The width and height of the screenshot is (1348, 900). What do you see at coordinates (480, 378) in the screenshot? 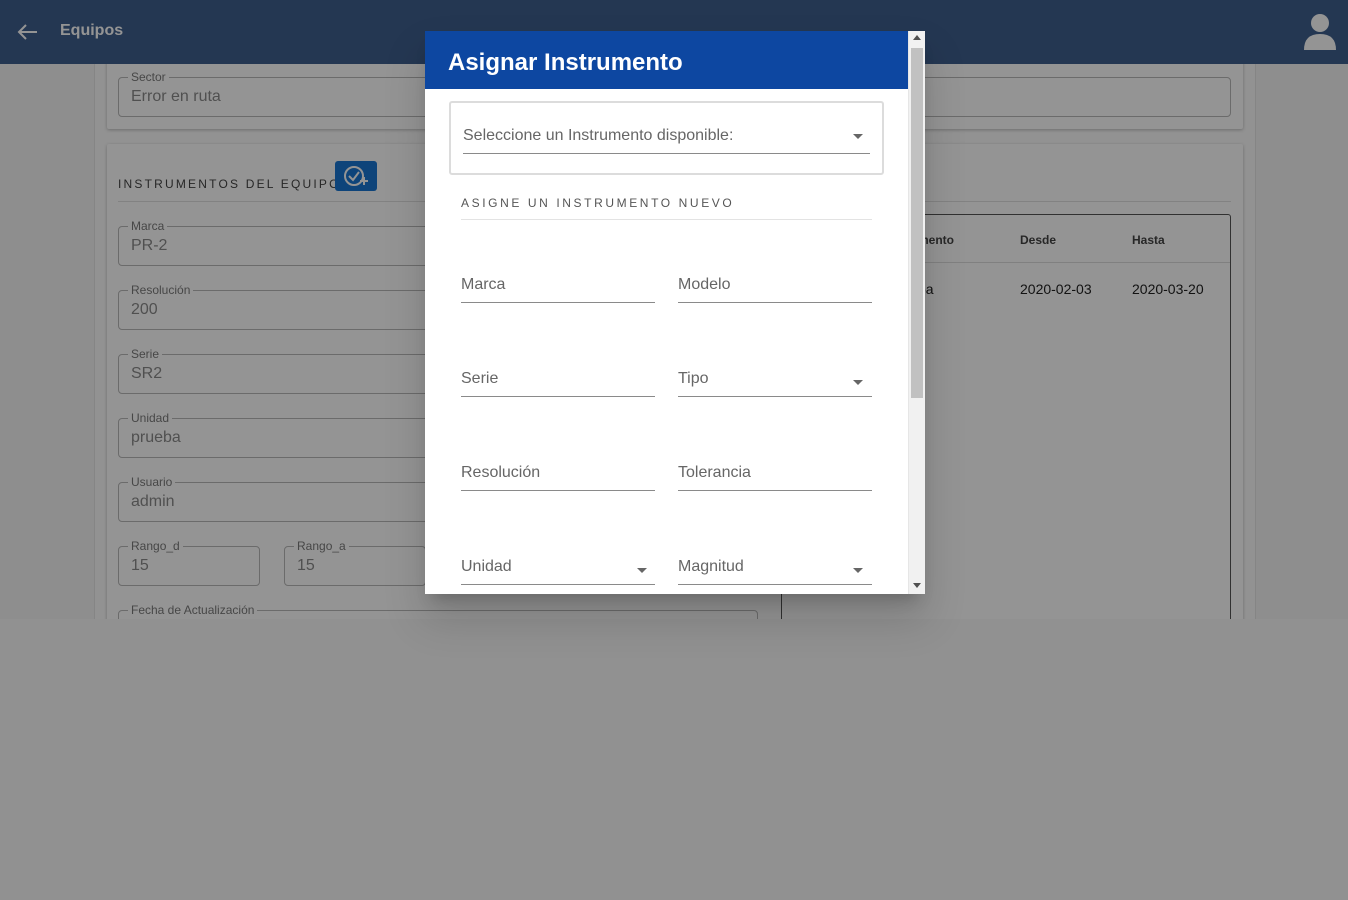
I see `field-label: Serie` at bounding box center [480, 378].